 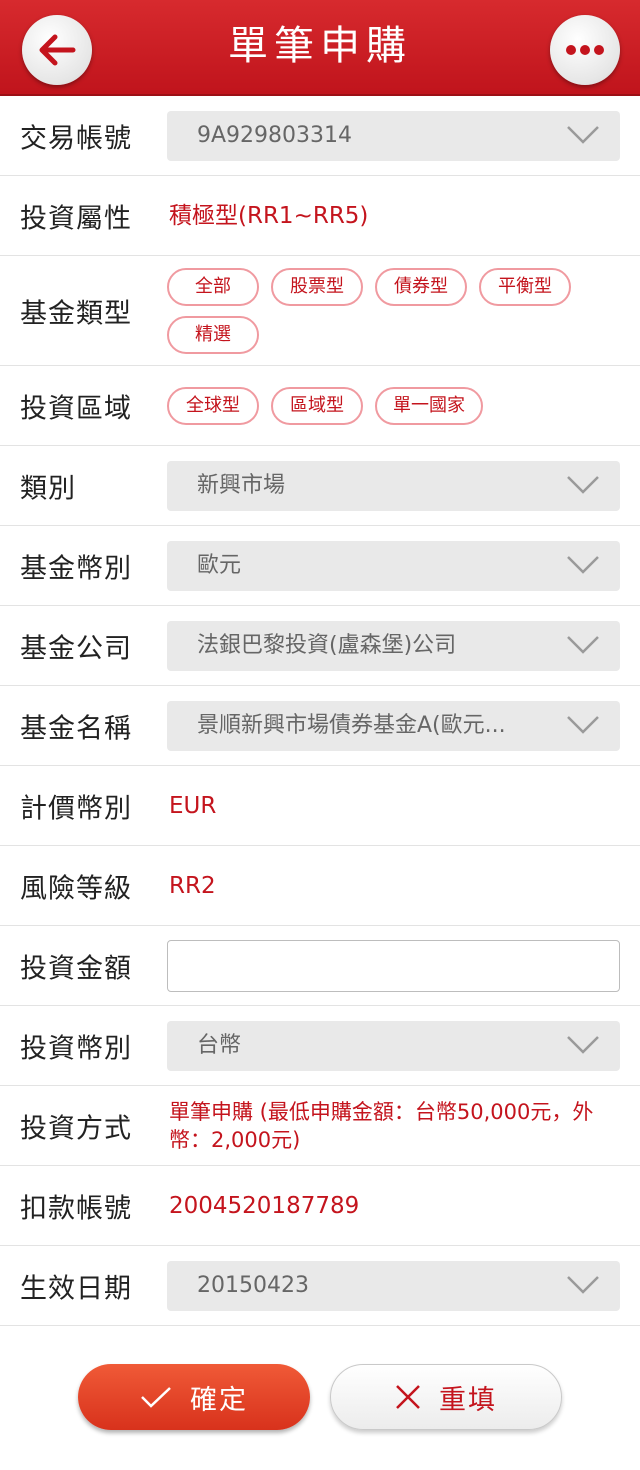 What do you see at coordinates (76, 888) in the screenshot?
I see `risk-level-label: 風險等級` at bounding box center [76, 888].